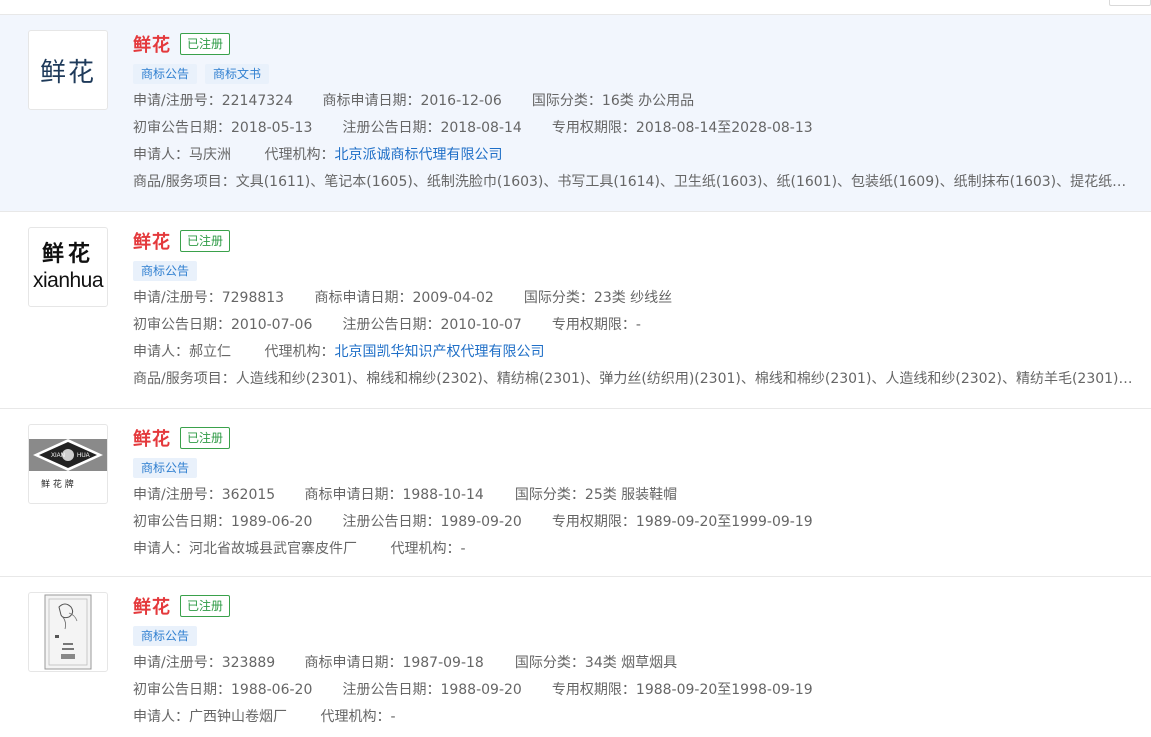 This screenshot has width=1151, height=737. Describe the element at coordinates (613, 101) in the screenshot. I see `class-field: 国际分类：16类 办公用品` at that location.